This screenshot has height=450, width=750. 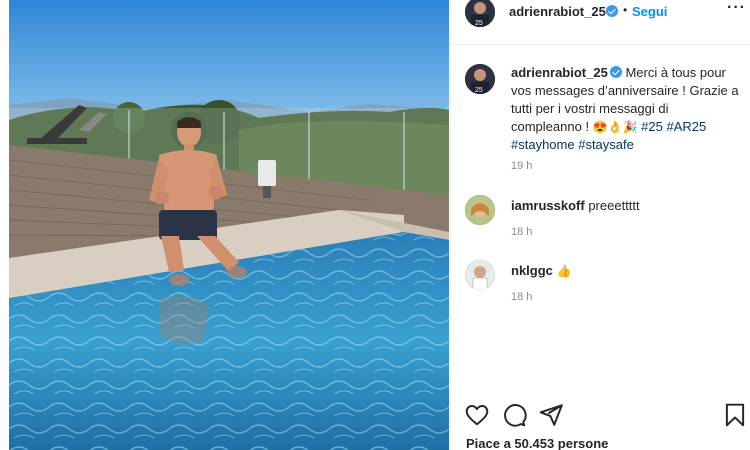 What do you see at coordinates (606, 144) in the screenshot?
I see `hashtag-staysafe: #staysafe` at bounding box center [606, 144].